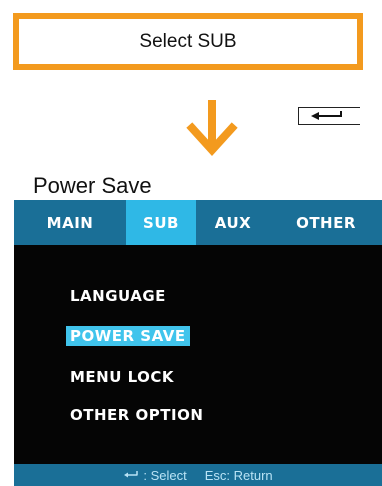  What do you see at coordinates (233, 222) in the screenshot?
I see `tab-aux: AUX` at bounding box center [233, 222].